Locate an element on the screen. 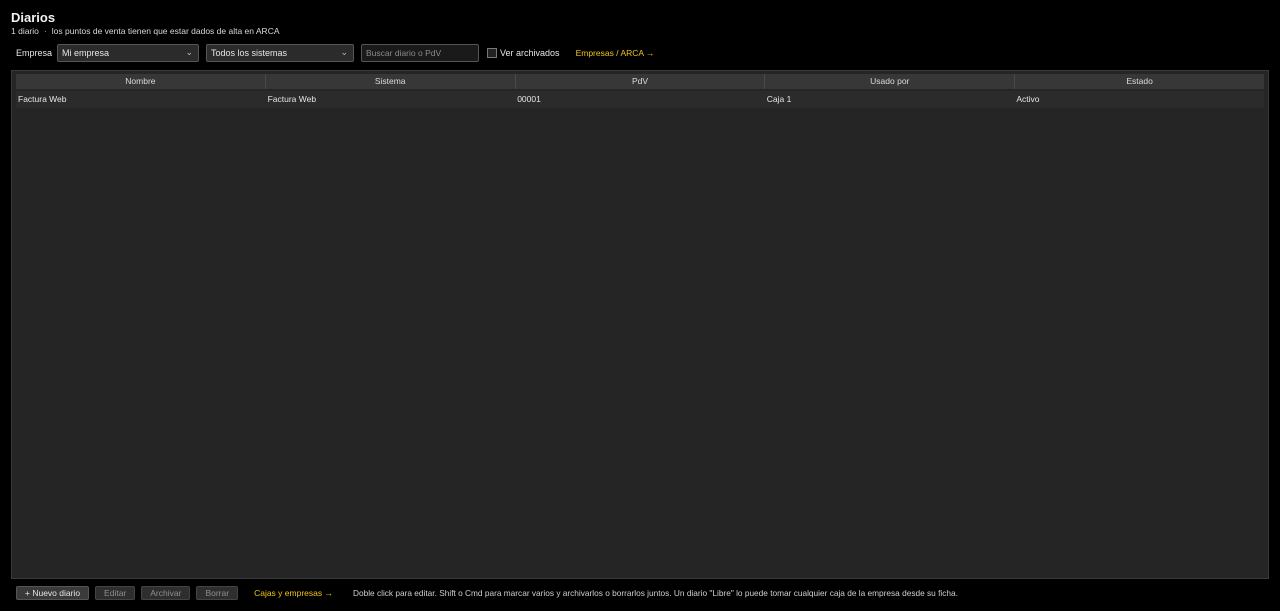 Image resolution: width=1280 pixels, height=611 pixels. empresas-arca-link: Empresas / ARCA → is located at coordinates (615, 53).